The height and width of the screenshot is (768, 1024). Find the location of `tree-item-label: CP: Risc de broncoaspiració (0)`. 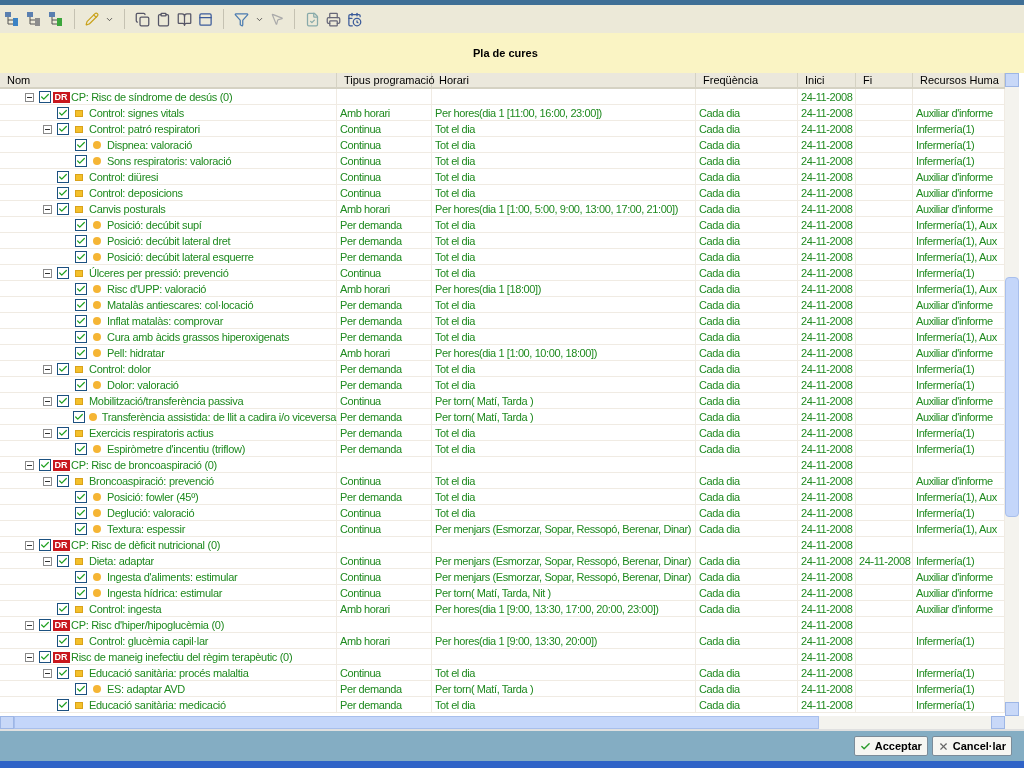

tree-item-label: CP: Risc de broncoaspiració (0) is located at coordinates (144, 465).